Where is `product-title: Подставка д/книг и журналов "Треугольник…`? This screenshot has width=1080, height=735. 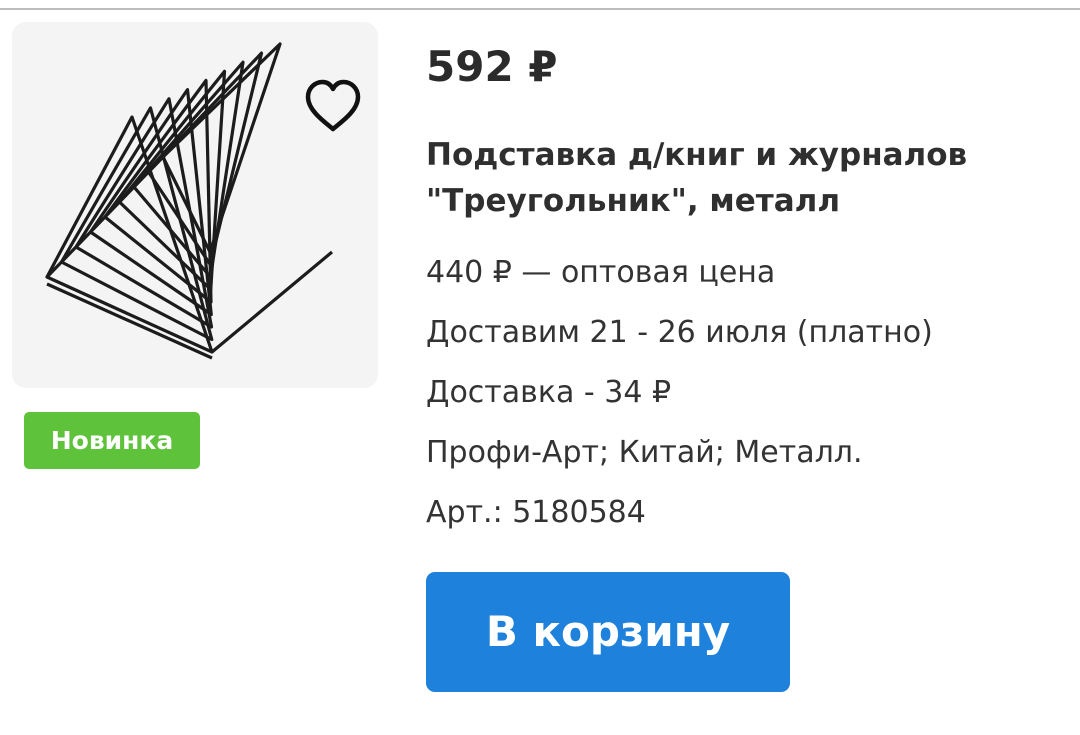
product-title: Подставка д/книг и журналов "Треугольник… is located at coordinates (736, 178).